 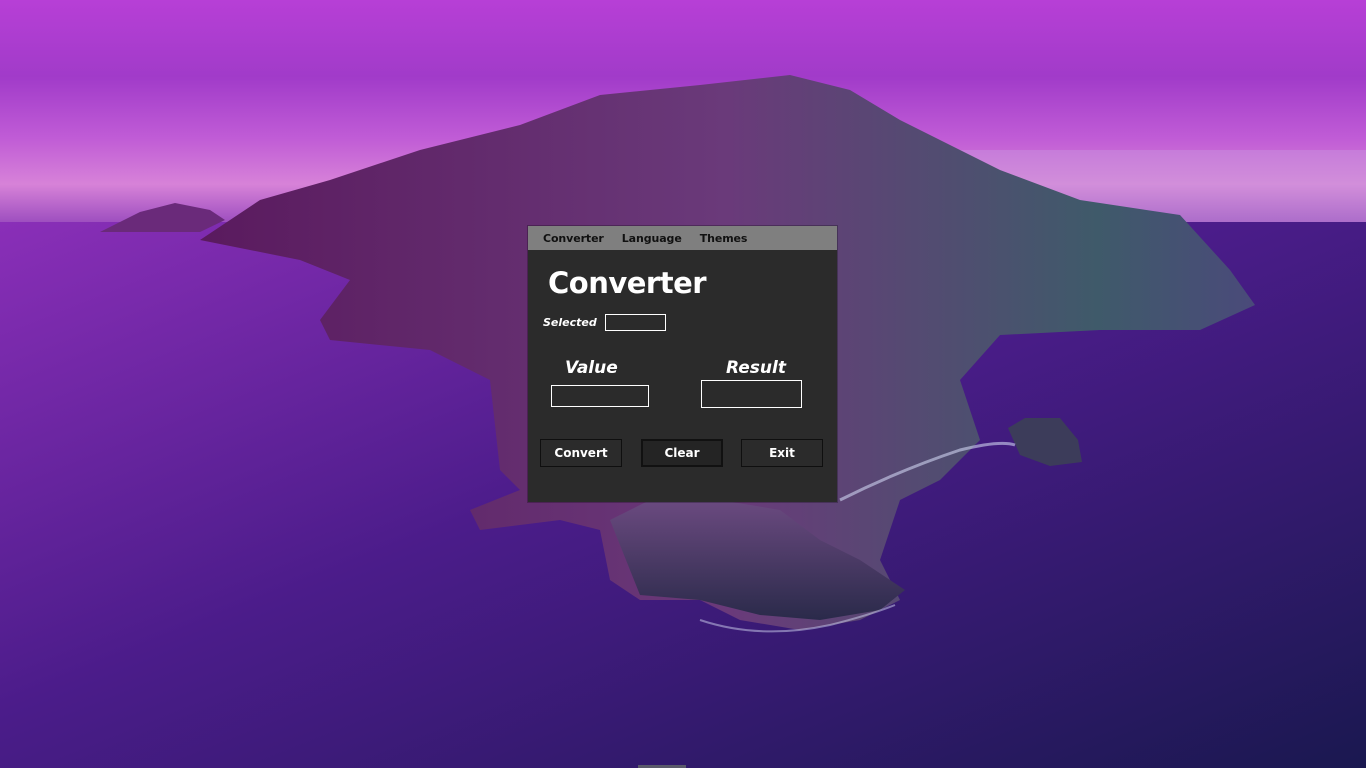 What do you see at coordinates (751, 394) in the screenshot?
I see `result-field` at bounding box center [751, 394].